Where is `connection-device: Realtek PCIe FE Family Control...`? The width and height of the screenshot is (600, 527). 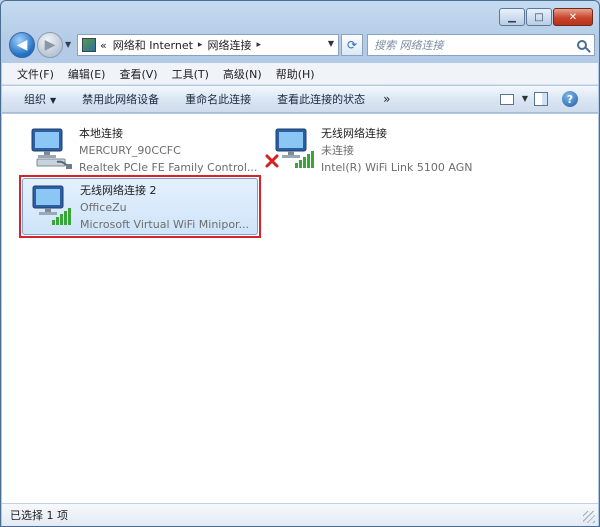
connection-device: Realtek PCIe FE Family Control... is located at coordinates (168, 167).